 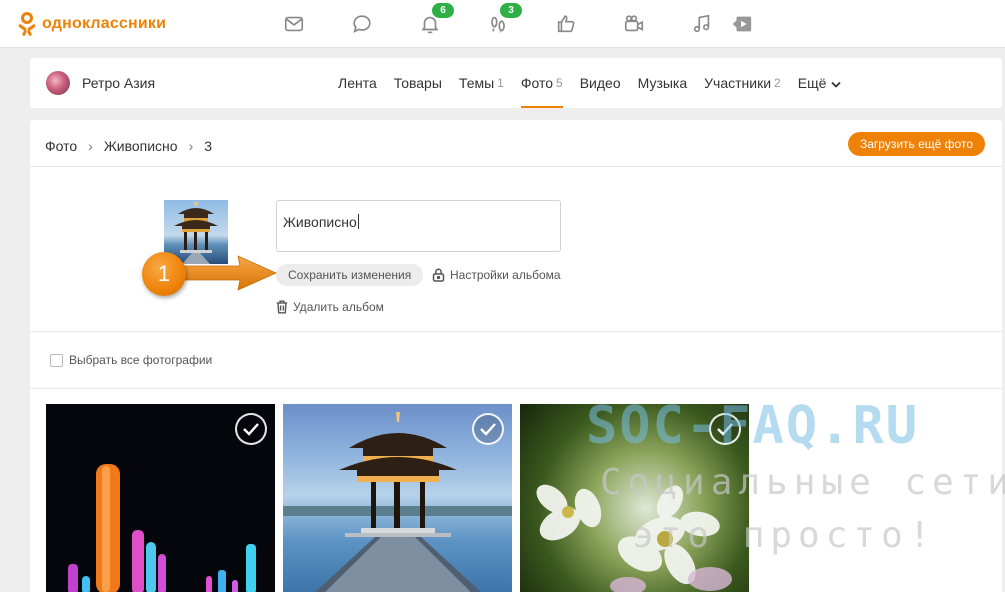 What do you see at coordinates (634, 24) in the screenshot?
I see `video-icon` at bounding box center [634, 24].